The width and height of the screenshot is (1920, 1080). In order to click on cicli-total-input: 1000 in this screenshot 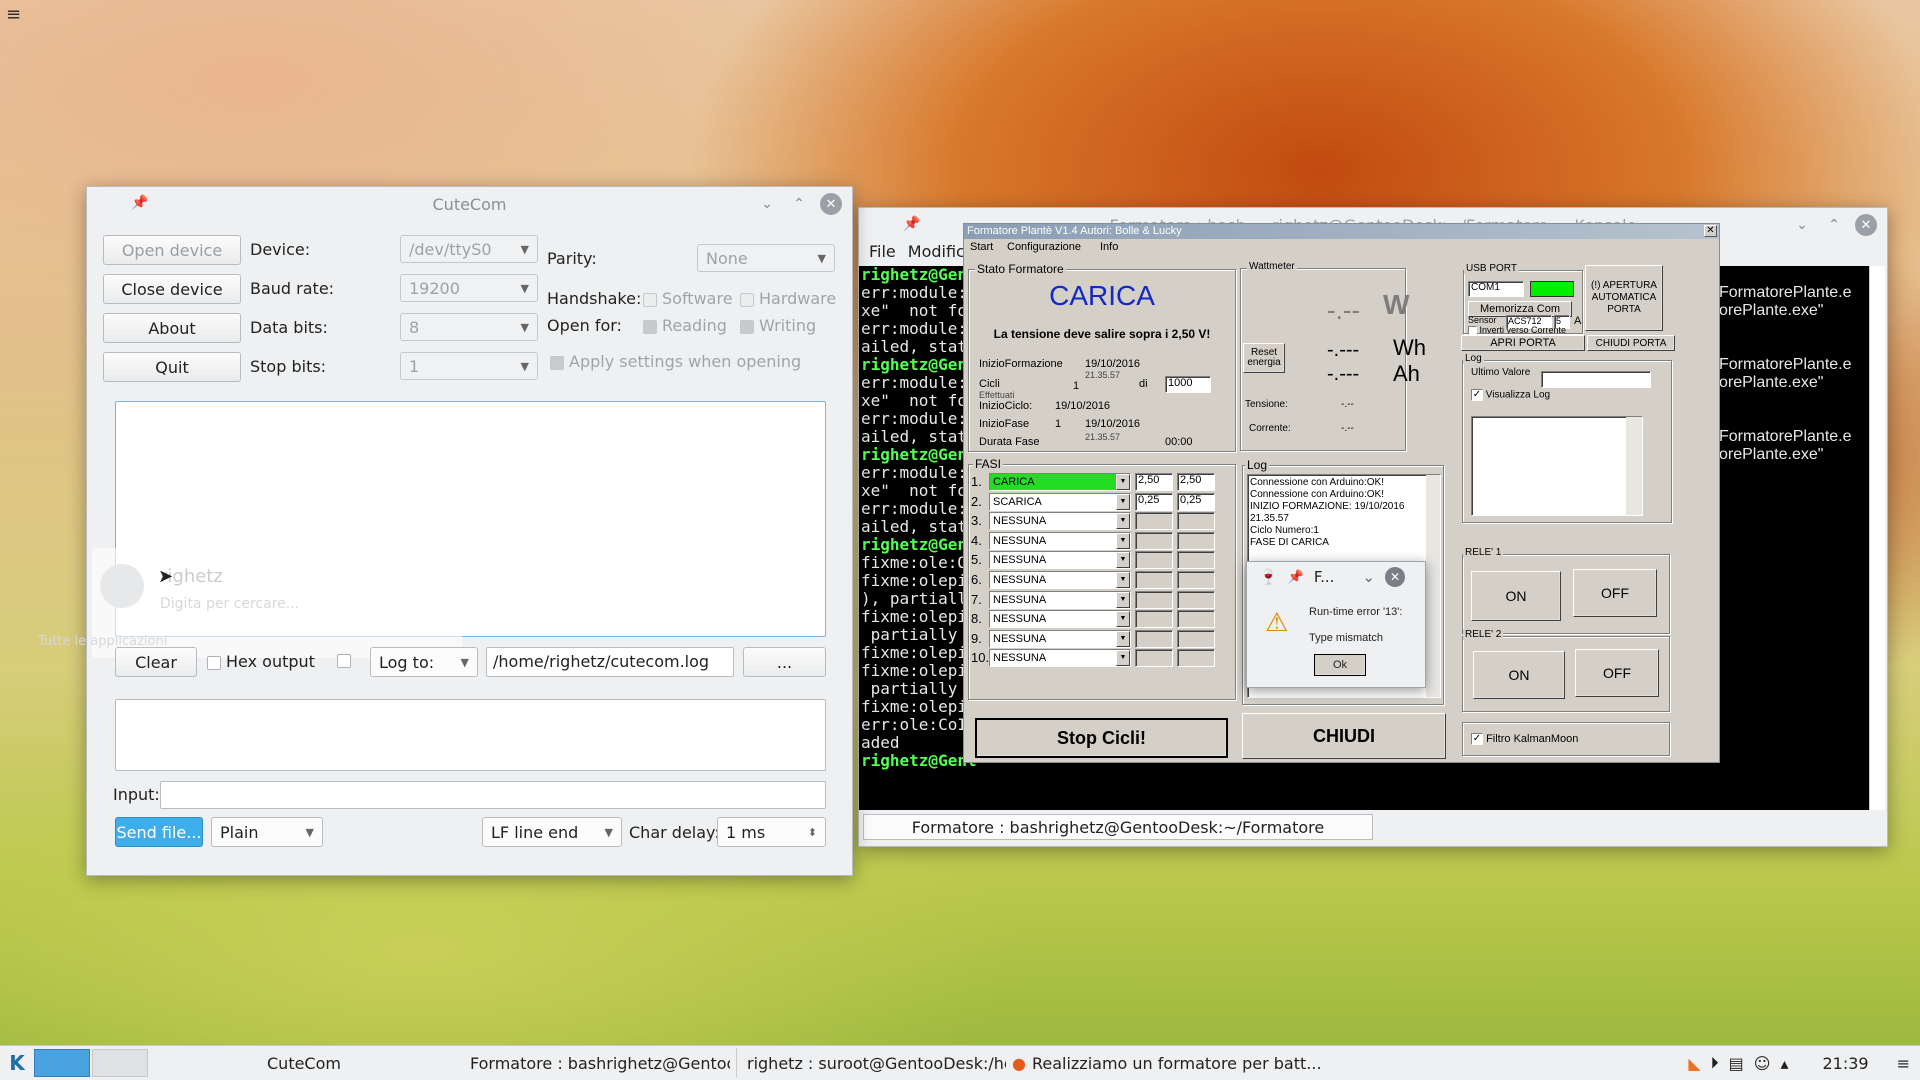, I will do `click(1188, 384)`.